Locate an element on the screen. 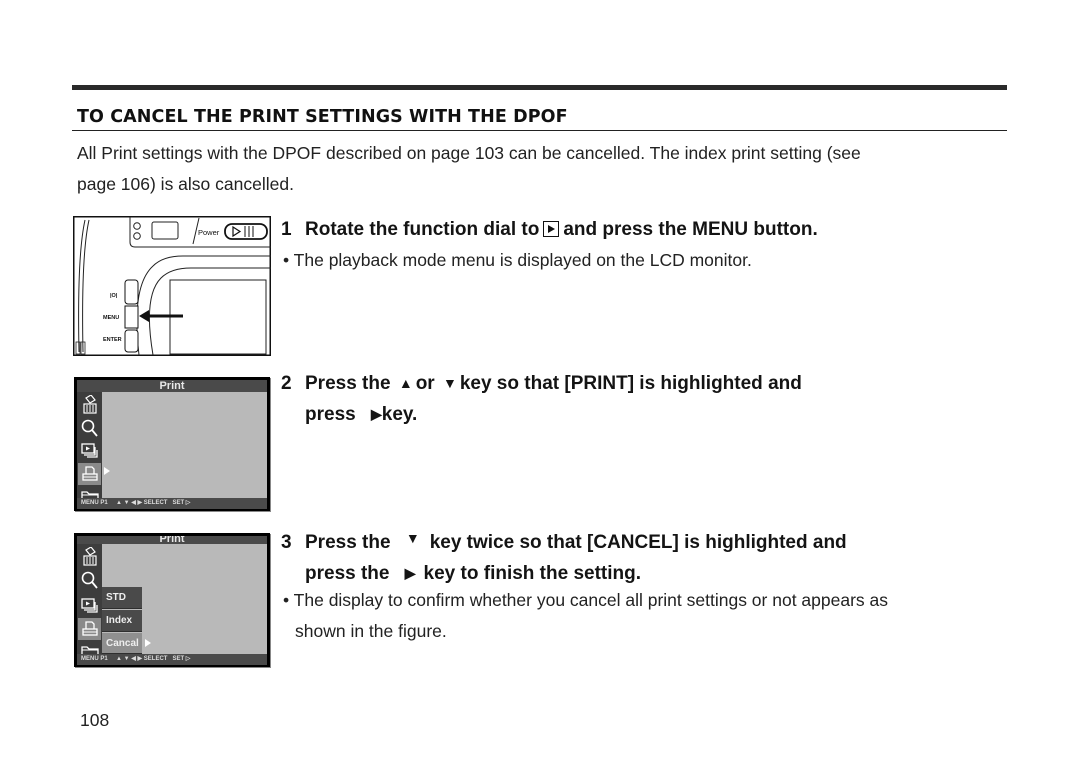 Image resolution: width=1080 pixels, height=765 pixels. button-label-enter: ENTER is located at coordinates (112, 340).